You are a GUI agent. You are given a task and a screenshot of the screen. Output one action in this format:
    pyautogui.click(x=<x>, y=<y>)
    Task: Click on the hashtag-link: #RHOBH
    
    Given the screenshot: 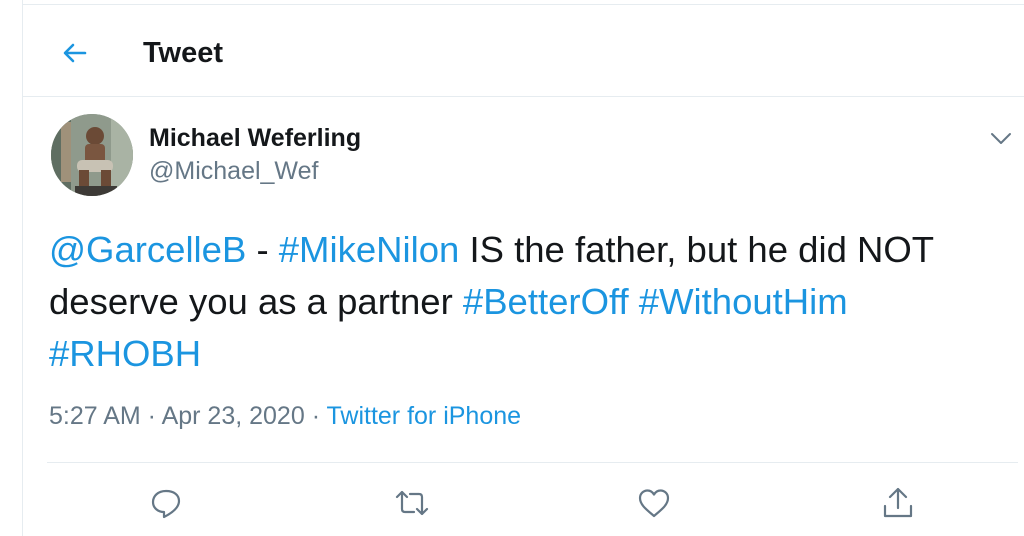 What is the action you would take?
    pyautogui.click(x=125, y=353)
    